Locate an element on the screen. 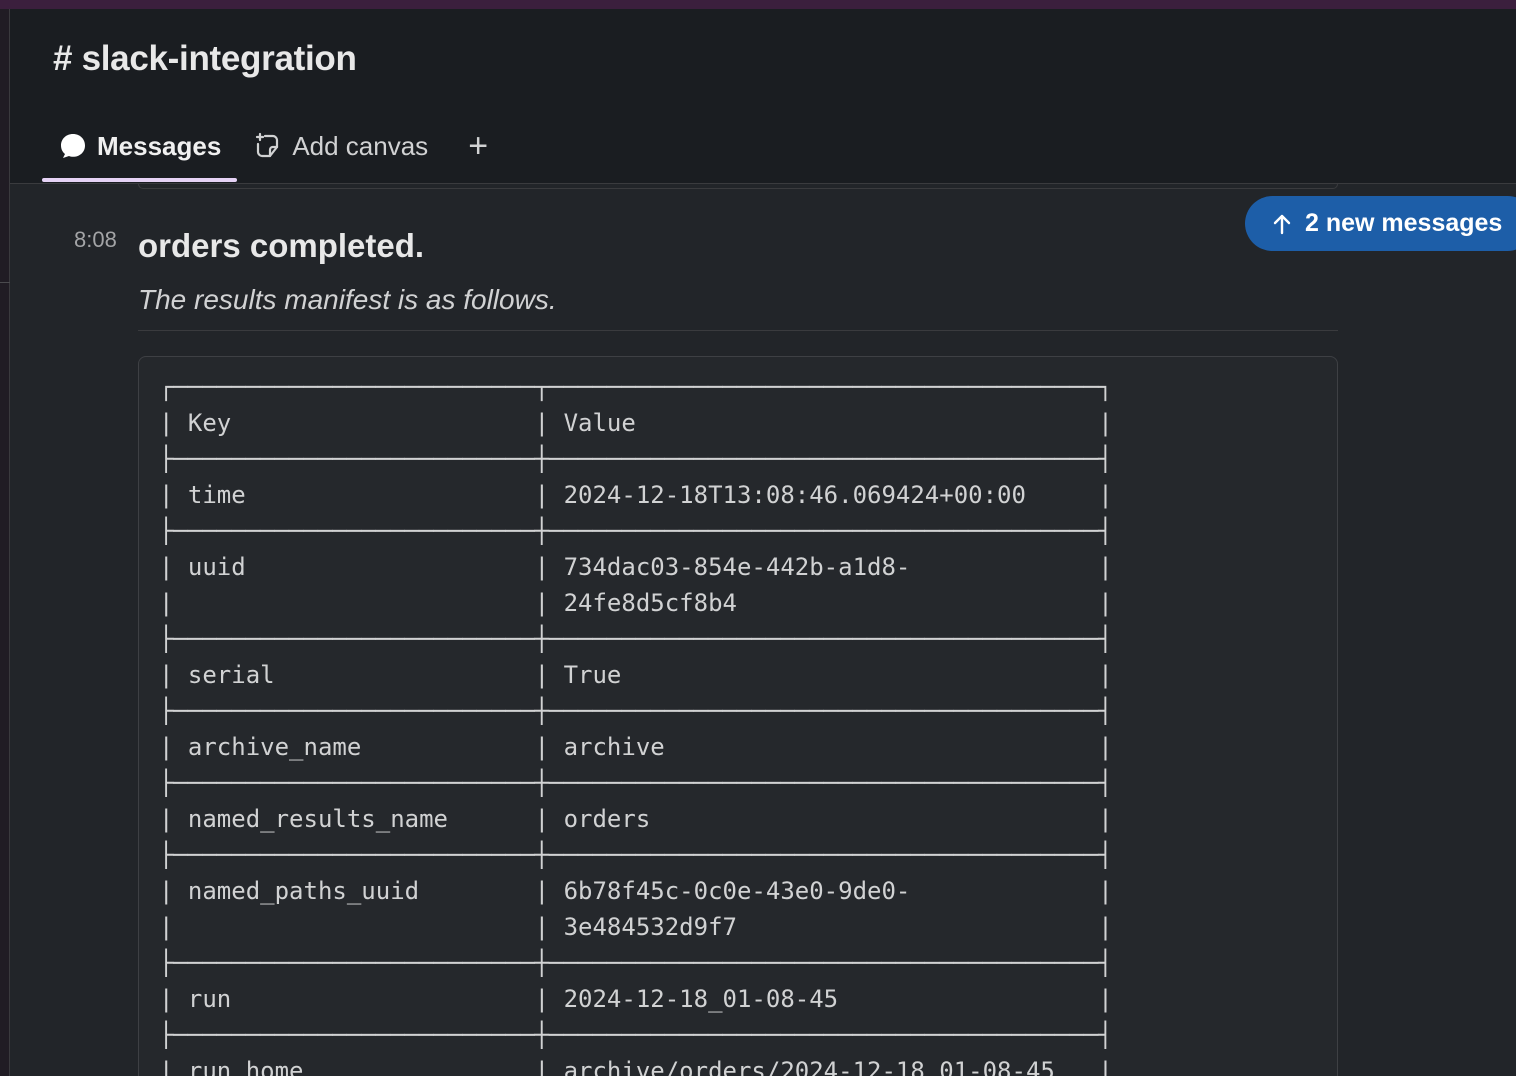  plus-icon: + is located at coordinates (478, 145).